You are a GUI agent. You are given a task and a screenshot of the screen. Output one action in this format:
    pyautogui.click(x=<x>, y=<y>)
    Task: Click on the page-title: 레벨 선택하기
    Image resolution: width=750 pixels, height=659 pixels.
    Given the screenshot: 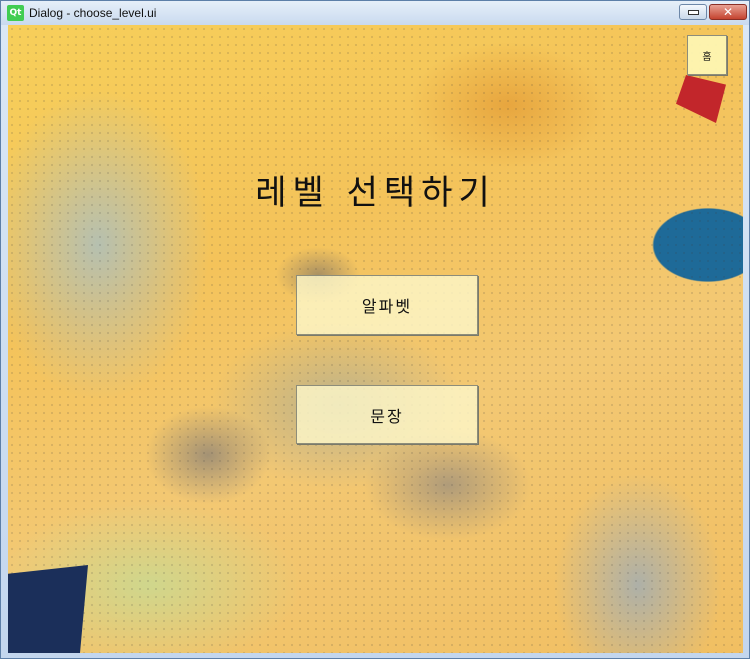 What is the action you would take?
    pyautogui.click(x=375, y=193)
    